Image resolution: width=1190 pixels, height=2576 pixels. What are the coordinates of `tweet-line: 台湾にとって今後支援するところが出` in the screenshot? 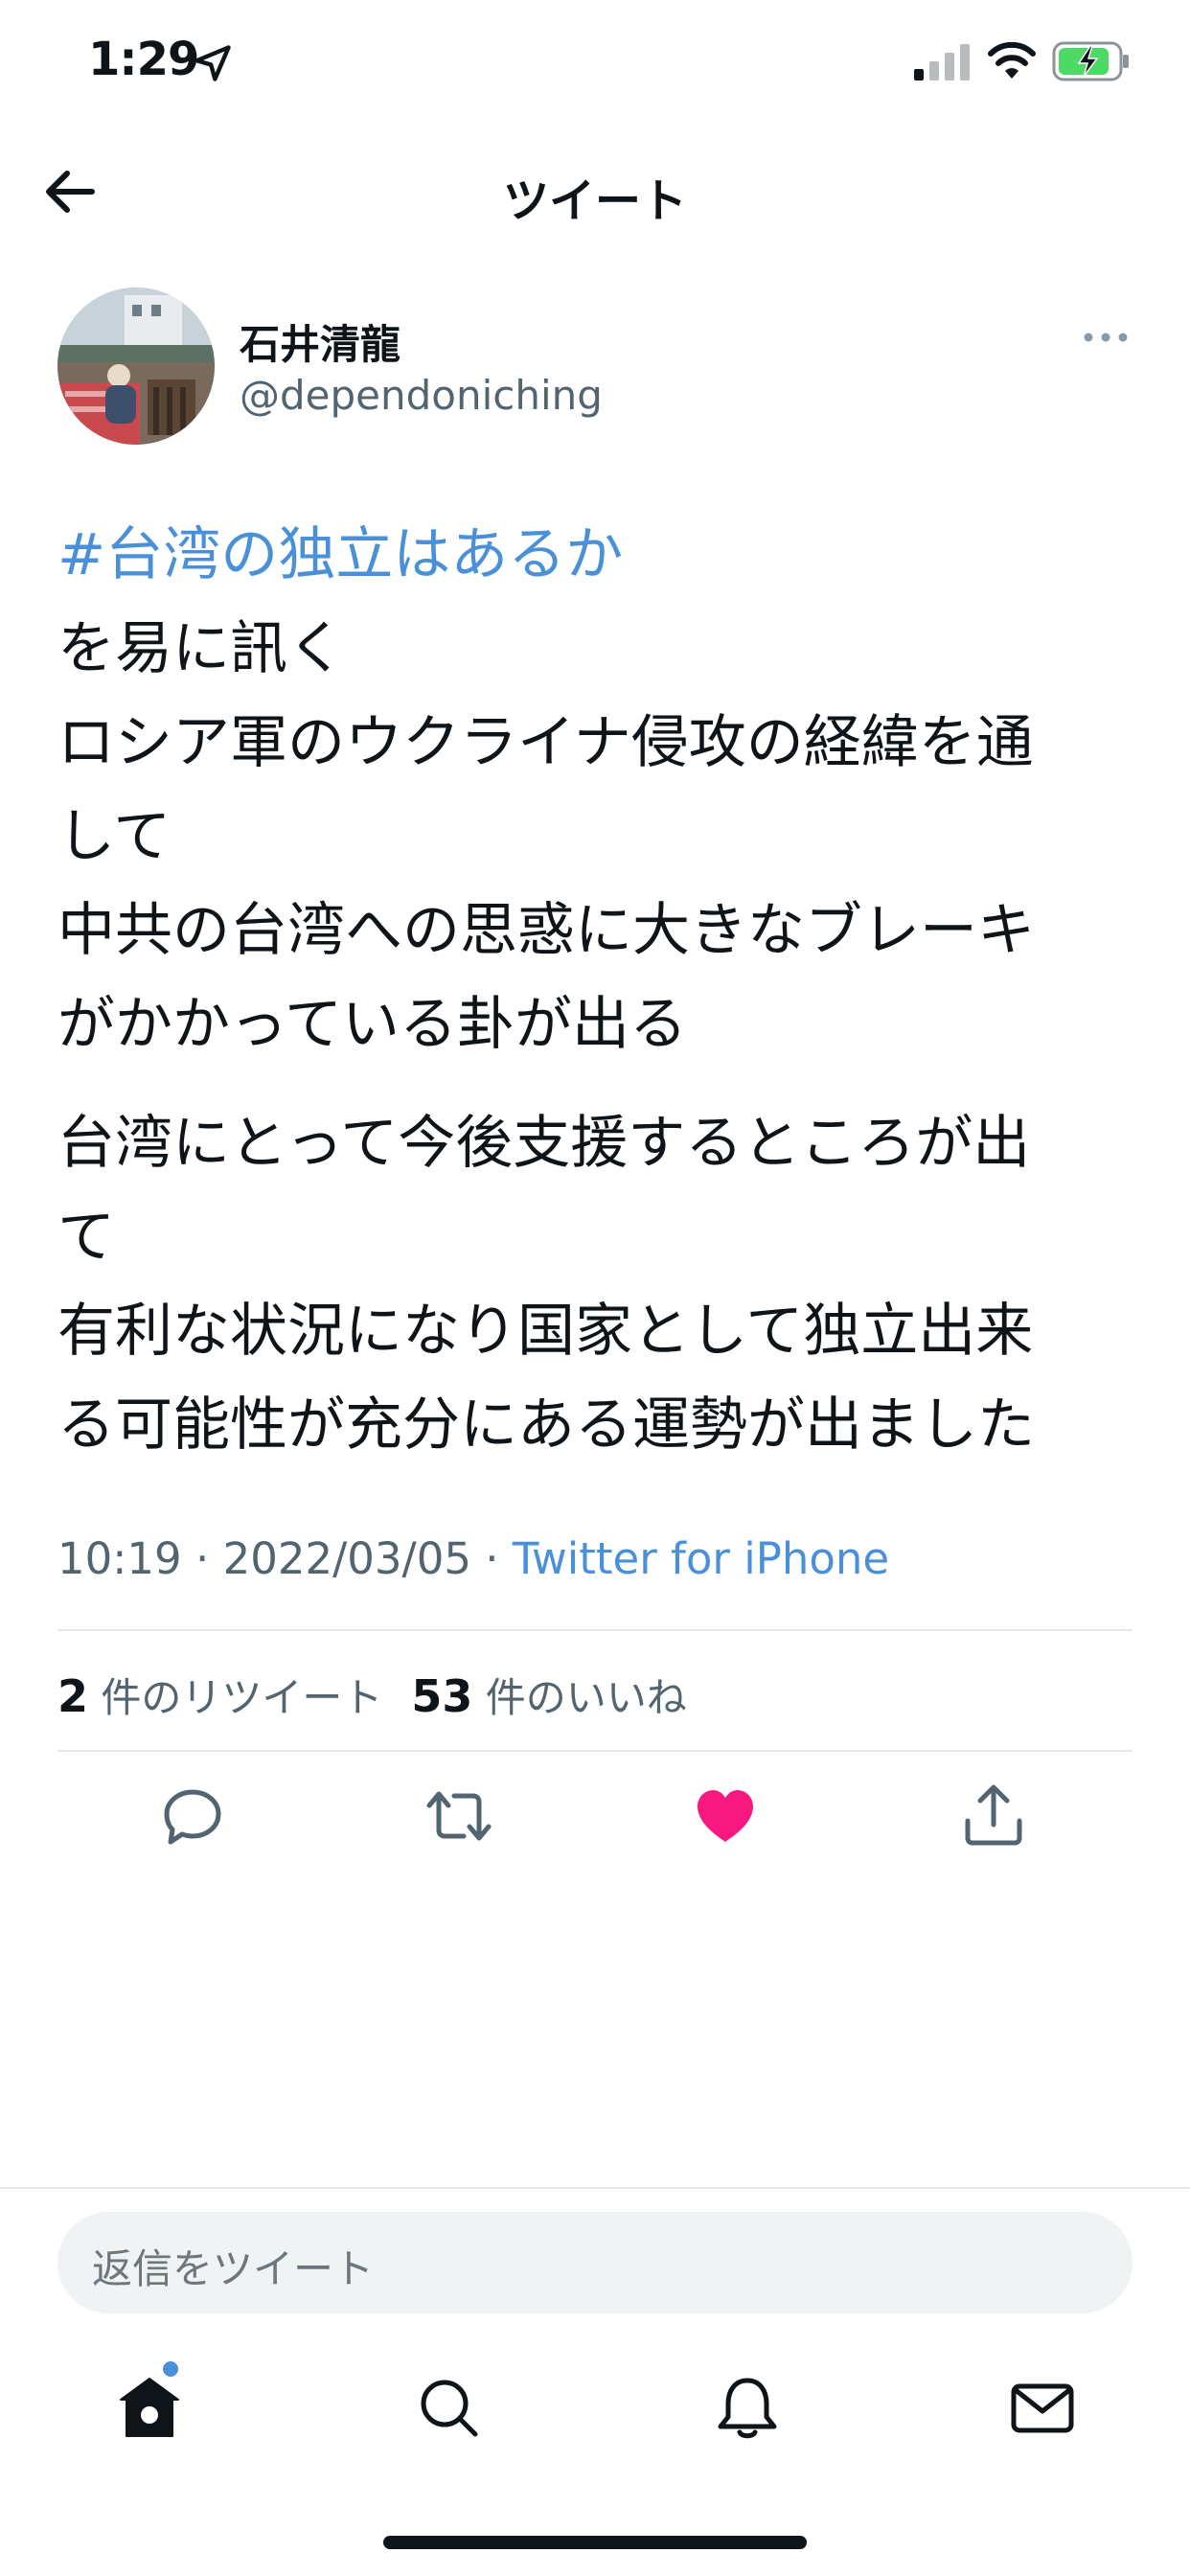 It's located at (544, 1143).